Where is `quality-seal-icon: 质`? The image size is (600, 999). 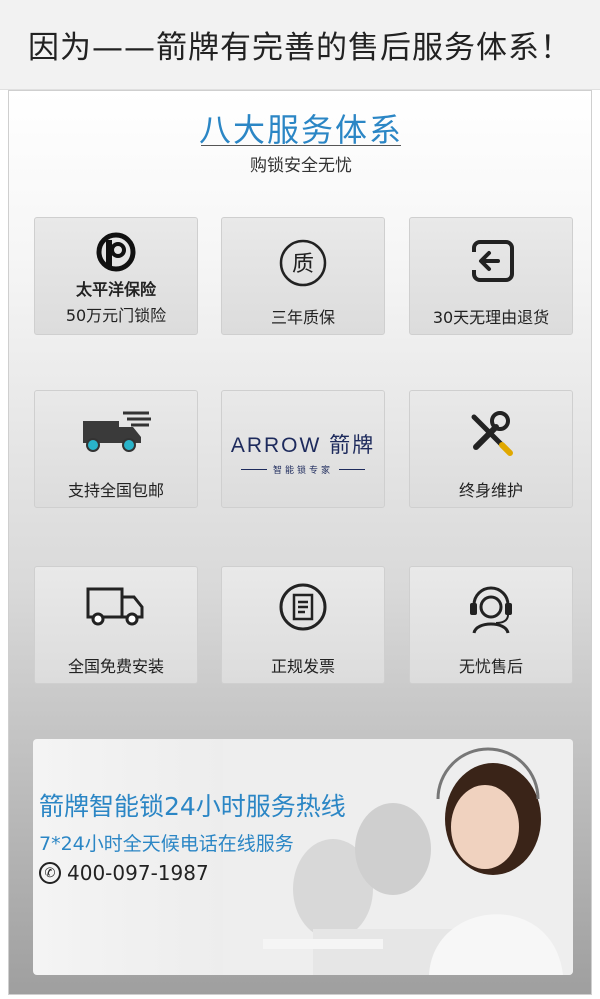 quality-seal-icon: 质 is located at coordinates (303, 263).